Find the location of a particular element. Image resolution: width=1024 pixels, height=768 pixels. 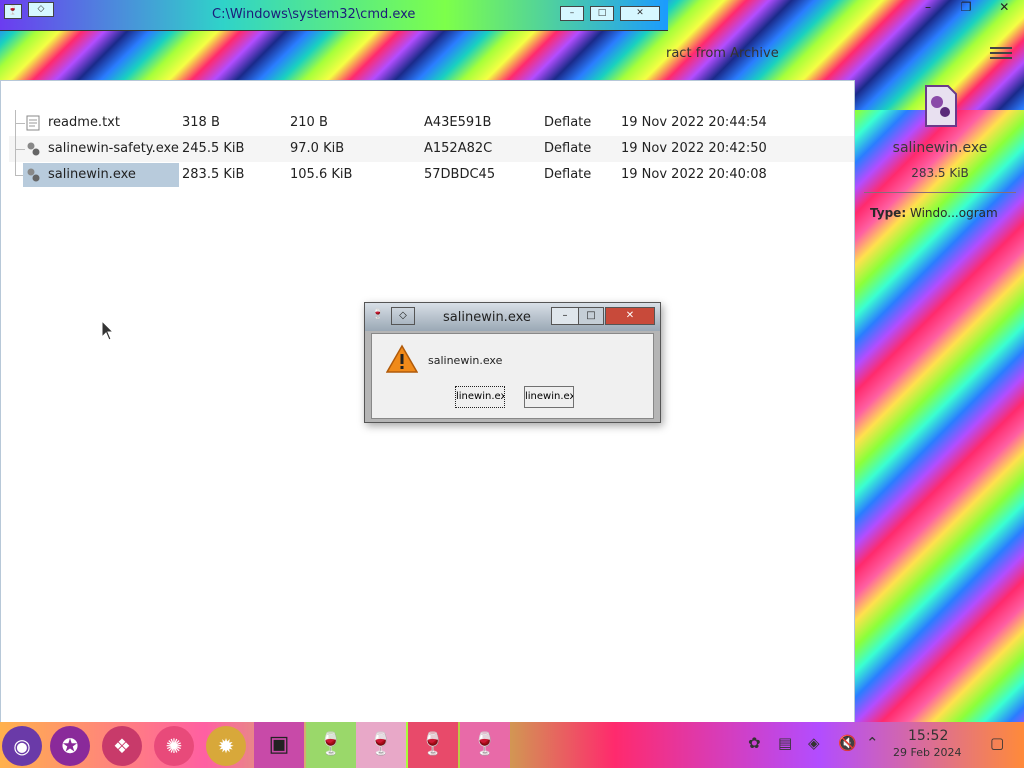

volume-muted-icon: 🔇 is located at coordinates (847, 743).